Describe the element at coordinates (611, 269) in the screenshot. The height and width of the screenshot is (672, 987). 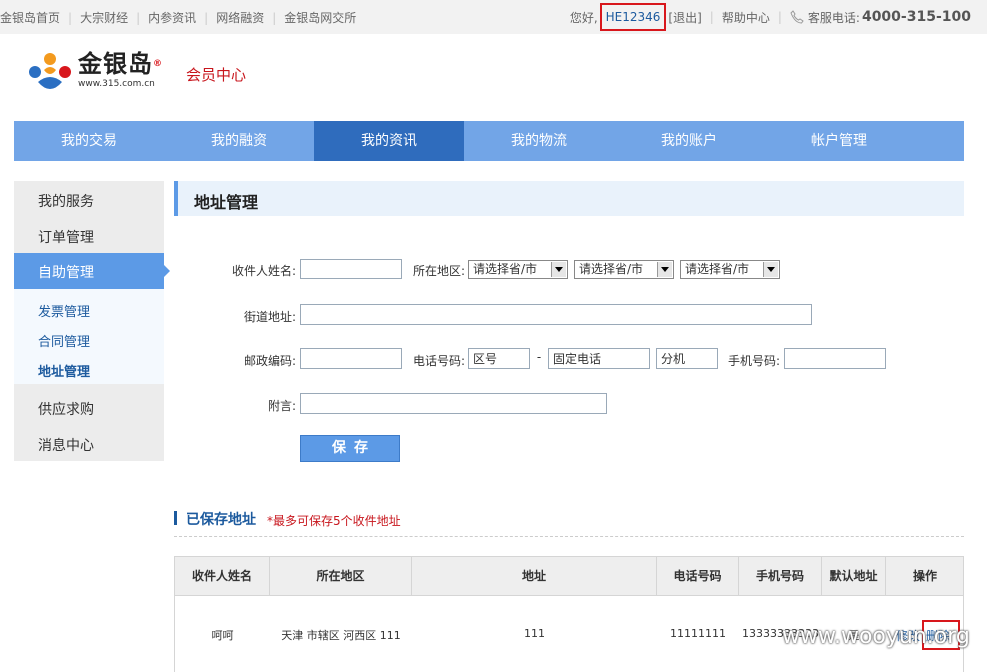
I see `city-select-value: 请选择省/市` at that location.